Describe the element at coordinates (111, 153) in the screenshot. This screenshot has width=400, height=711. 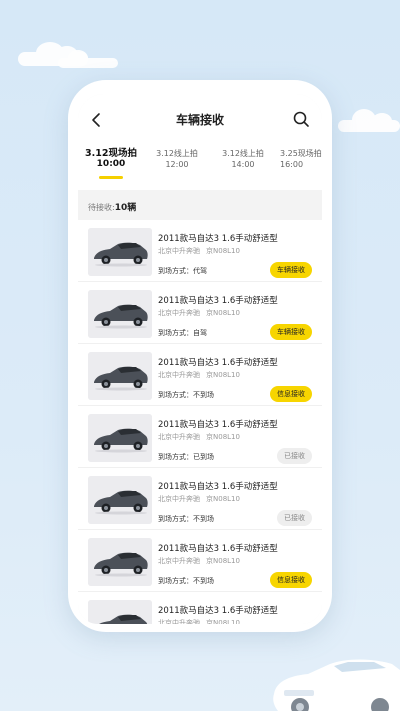
I see `tab-label: 3.12现场拍` at that location.